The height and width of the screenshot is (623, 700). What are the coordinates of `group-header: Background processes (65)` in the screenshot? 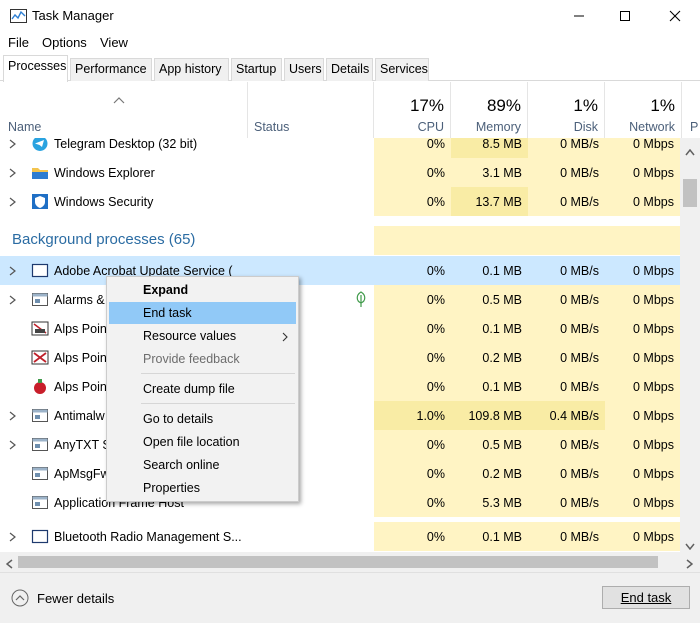 It's located at (340, 240).